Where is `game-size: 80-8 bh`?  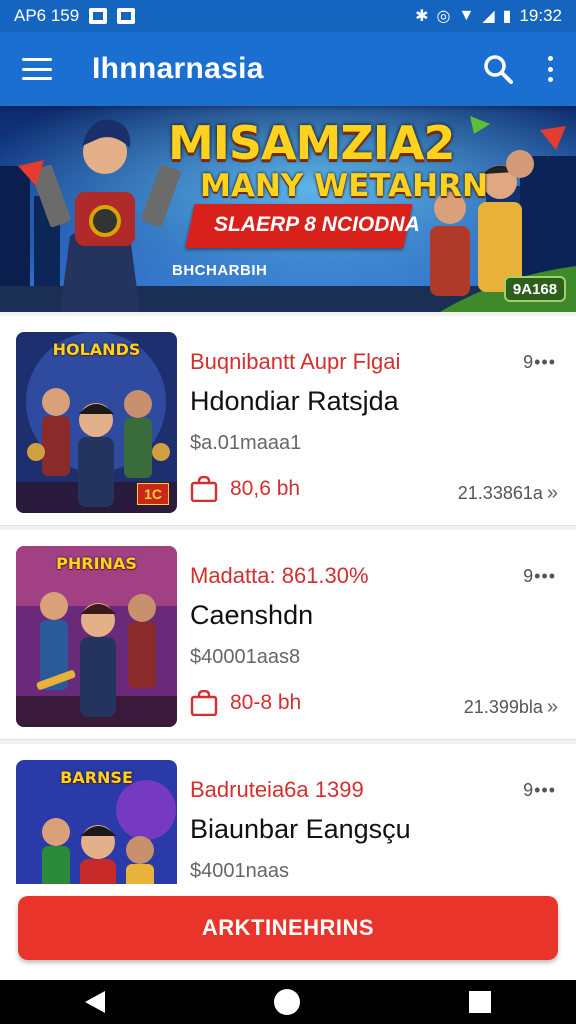
game-size: 80-8 bh is located at coordinates (266, 702).